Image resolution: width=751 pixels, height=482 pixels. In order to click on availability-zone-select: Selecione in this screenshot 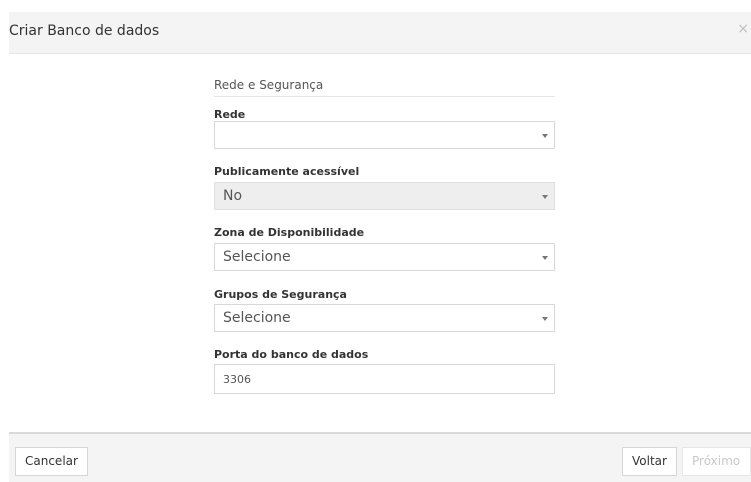, I will do `click(384, 257)`.